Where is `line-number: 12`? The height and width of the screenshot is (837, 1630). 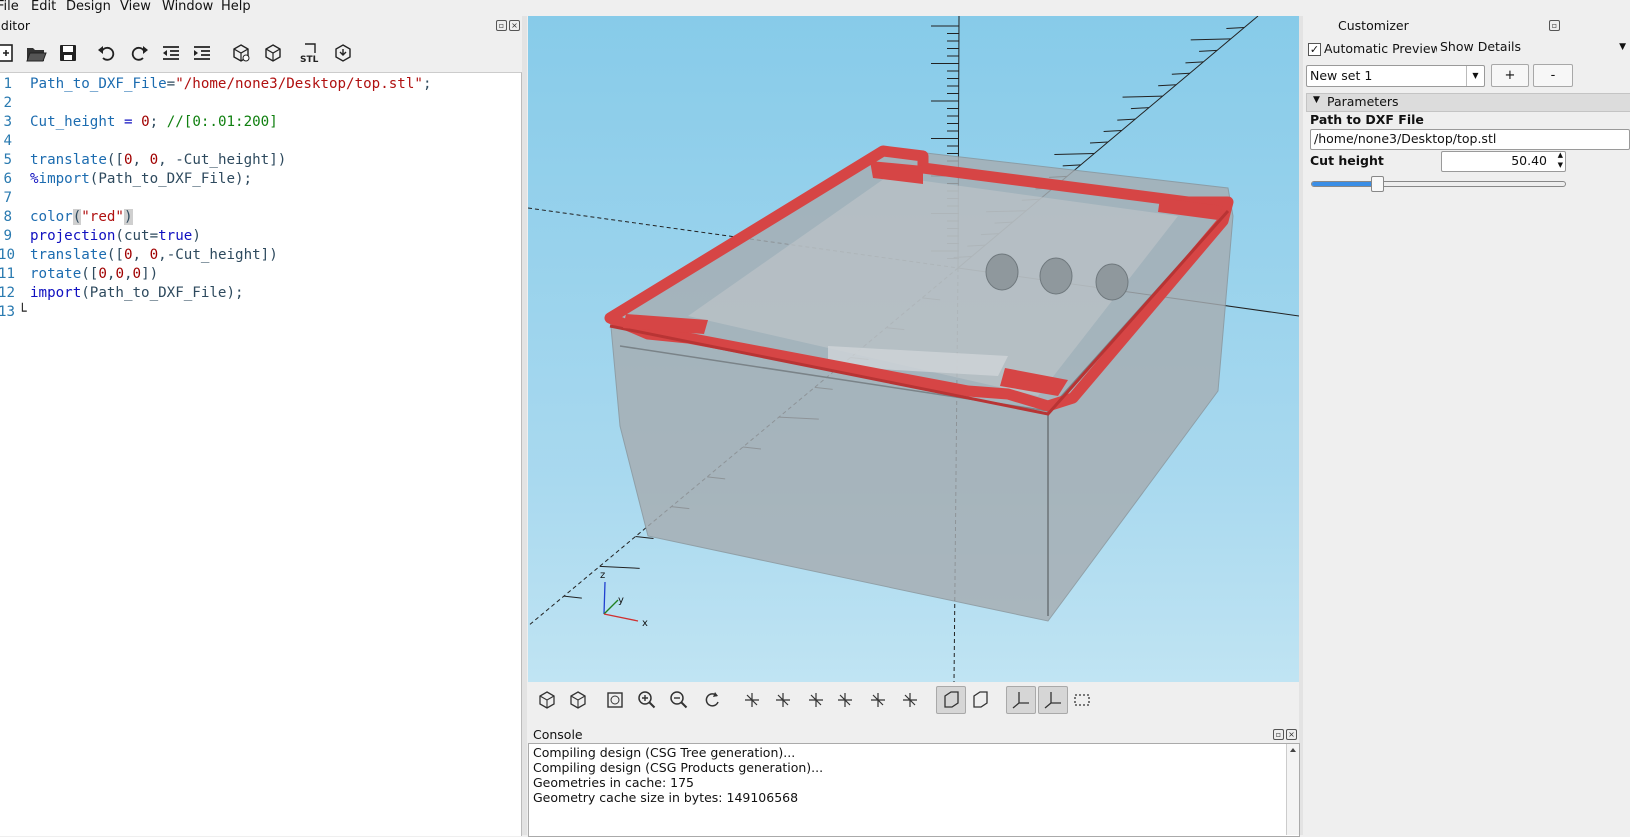
line-number: 12 is located at coordinates (8, 293).